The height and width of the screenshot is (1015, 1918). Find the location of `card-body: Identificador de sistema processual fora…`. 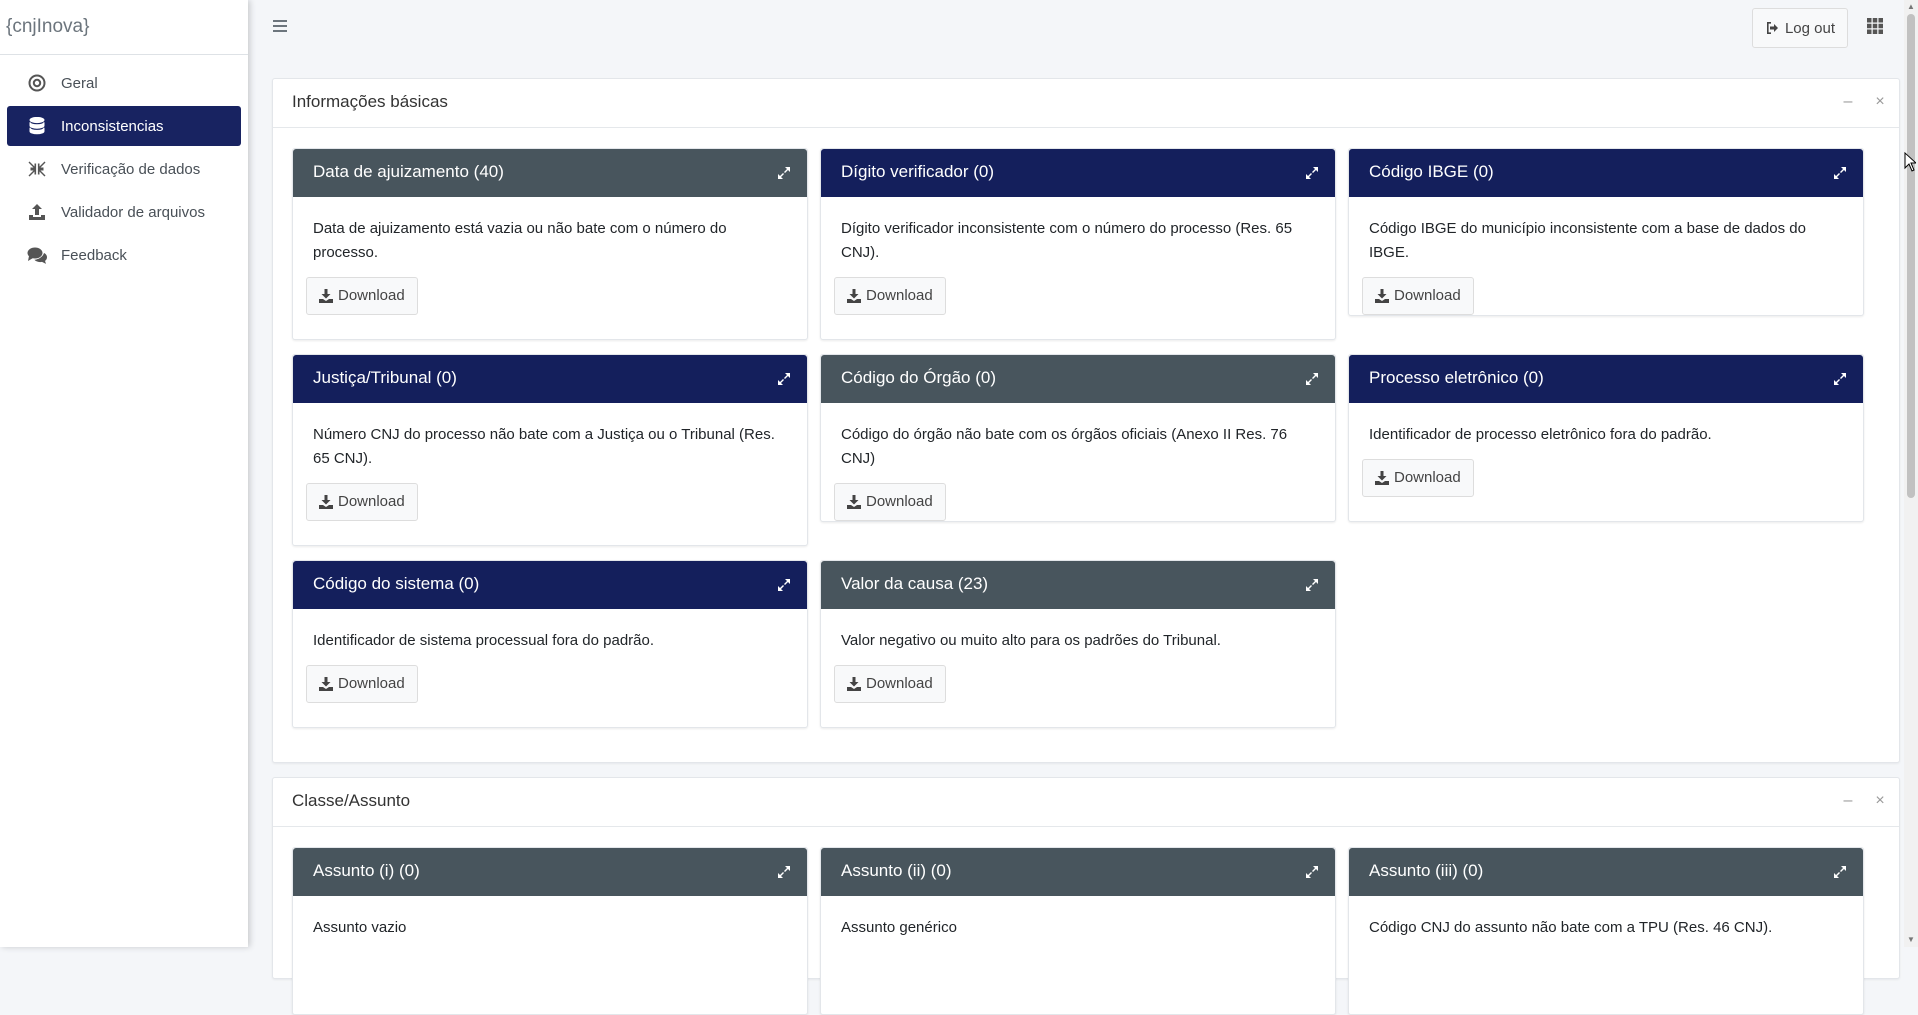

card-body: Identificador de sistema processual fora… is located at coordinates (550, 666).